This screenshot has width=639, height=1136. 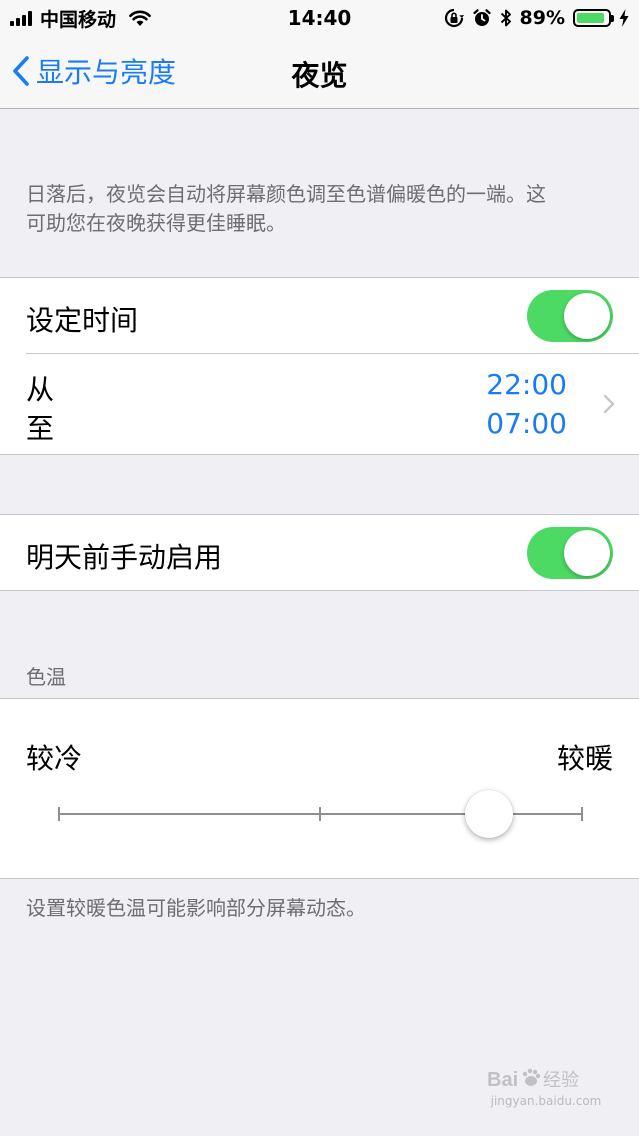 I want to click on orientation-lock-icon, so click(x=454, y=18).